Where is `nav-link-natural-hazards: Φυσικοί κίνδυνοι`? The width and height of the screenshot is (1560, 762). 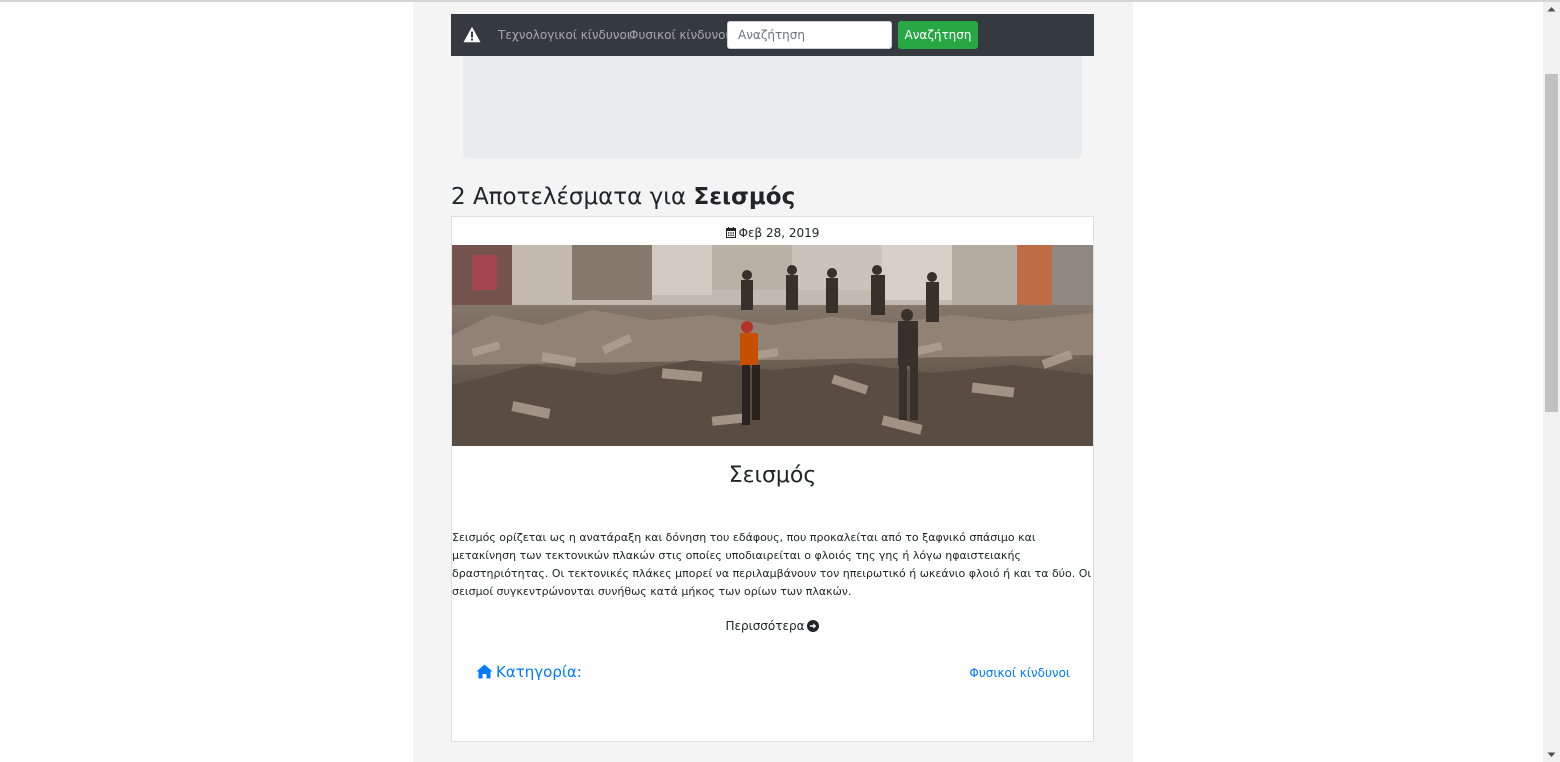
nav-link-natural-hazards: Φυσικοί κίνδυνοι is located at coordinates (679, 35).